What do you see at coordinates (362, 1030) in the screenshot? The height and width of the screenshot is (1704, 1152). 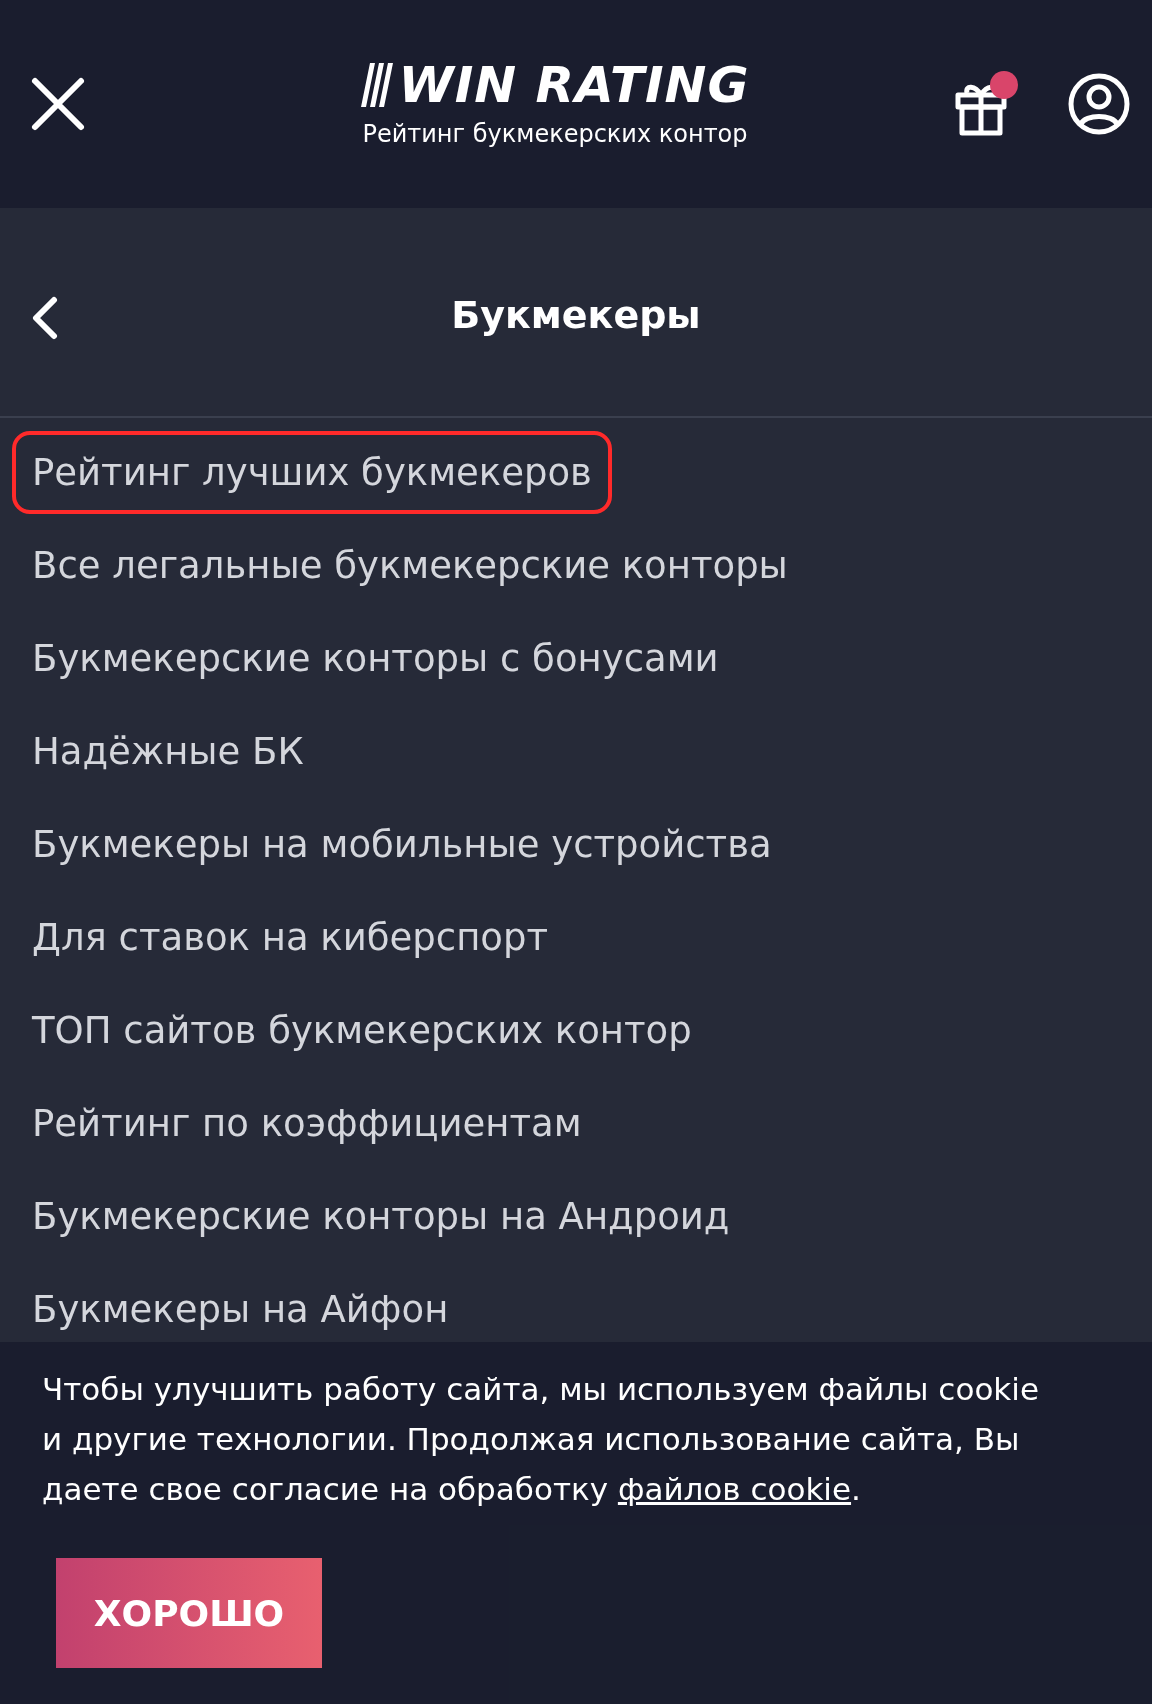 I see `menu-item: ТОП сайтов букмекерских контор` at bounding box center [362, 1030].